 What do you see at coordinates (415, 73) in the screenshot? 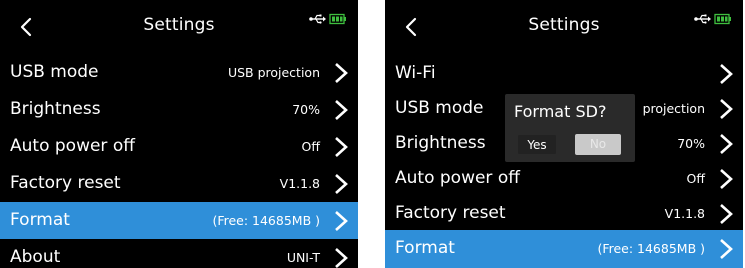
I see `row-label: Wi-Fi` at bounding box center [415, 73].